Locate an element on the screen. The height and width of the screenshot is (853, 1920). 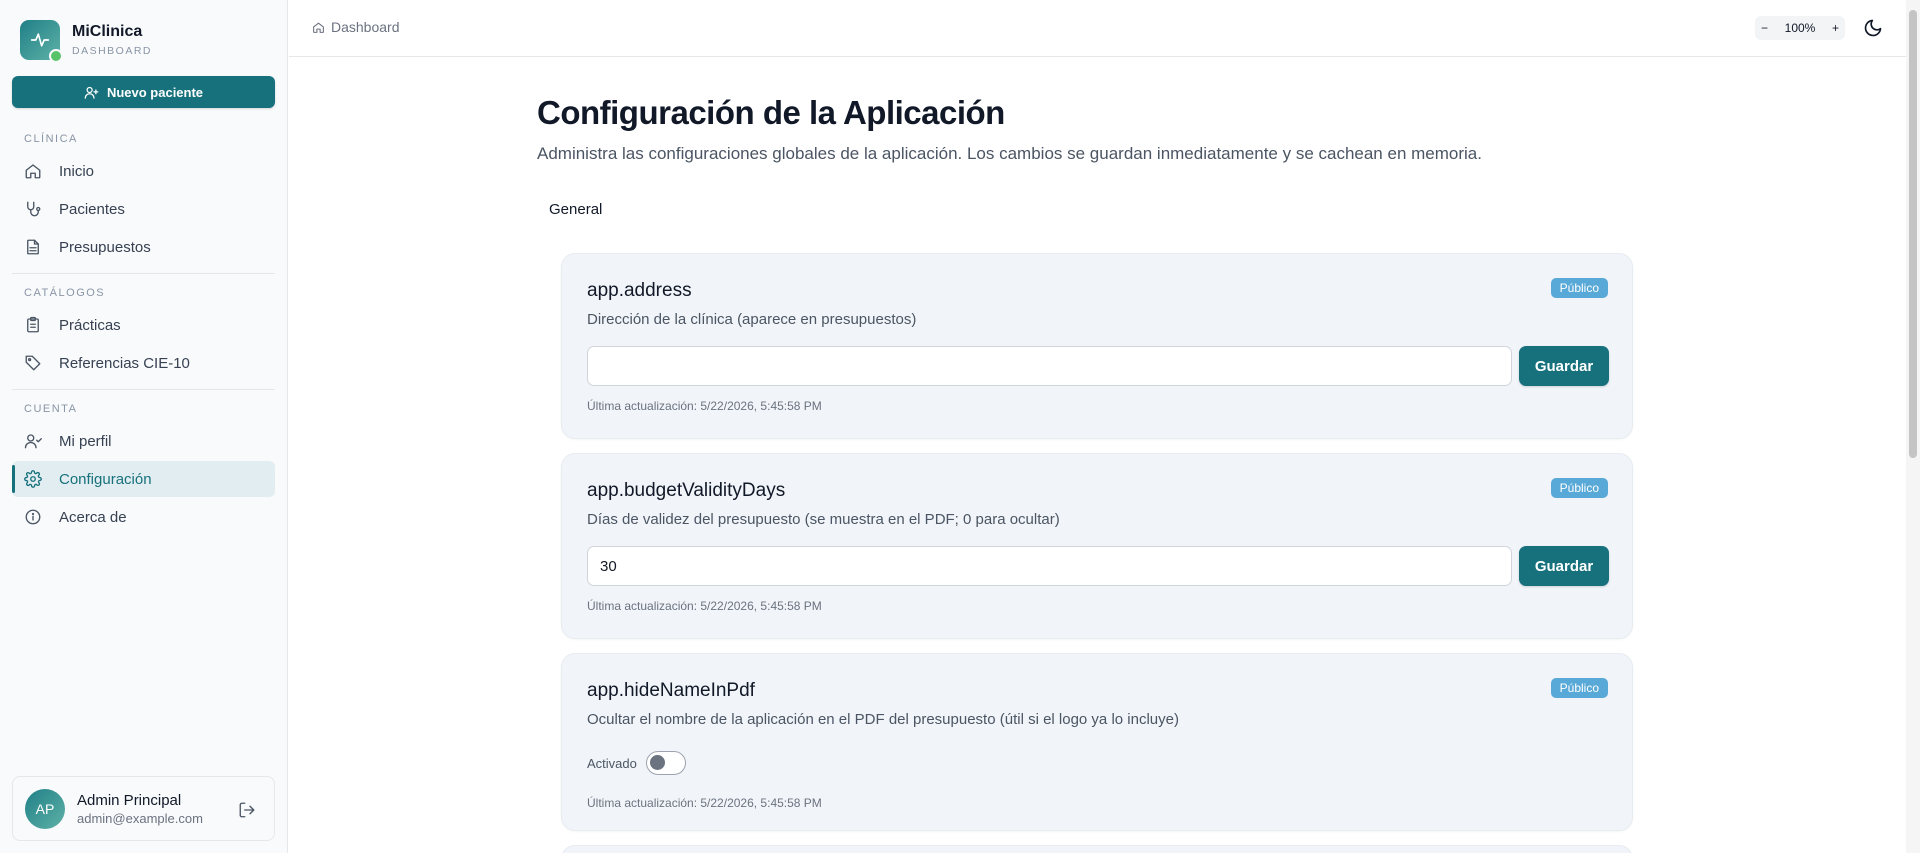
toggle-knob is located at coordinates (657, 762).